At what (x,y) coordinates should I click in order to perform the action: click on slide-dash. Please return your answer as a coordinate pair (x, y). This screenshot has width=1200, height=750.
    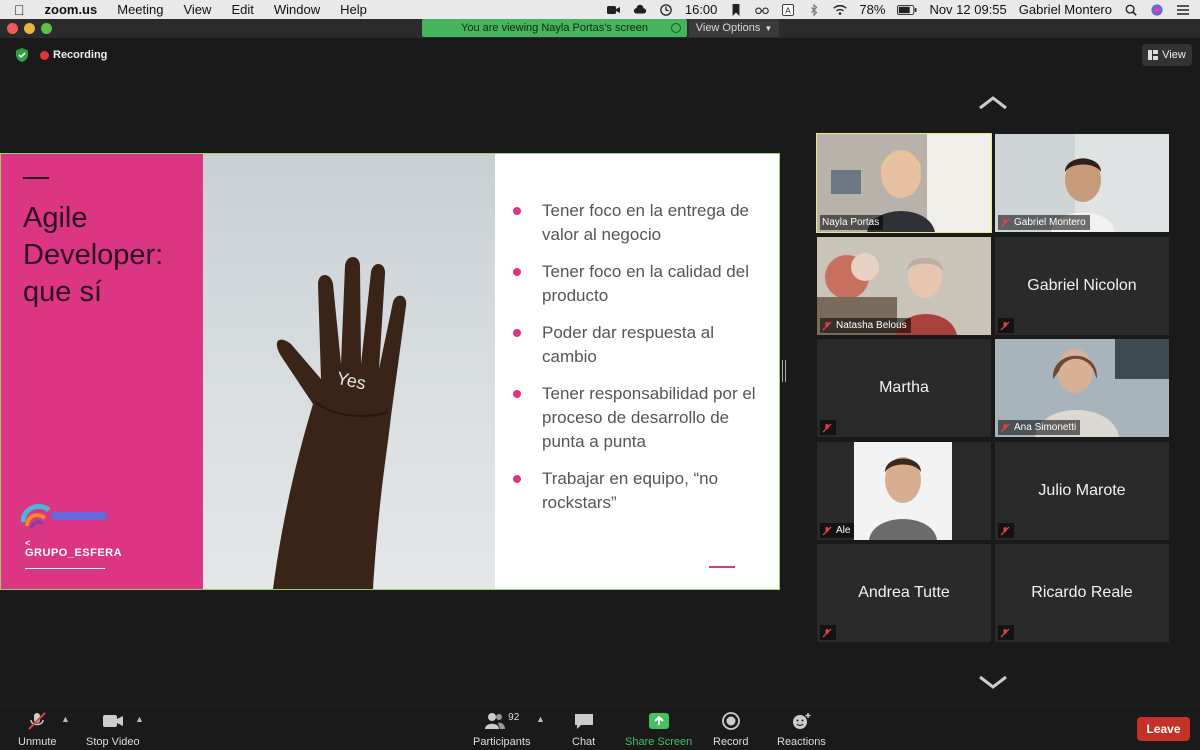
    Looking at the image, I should click on (36, 178).